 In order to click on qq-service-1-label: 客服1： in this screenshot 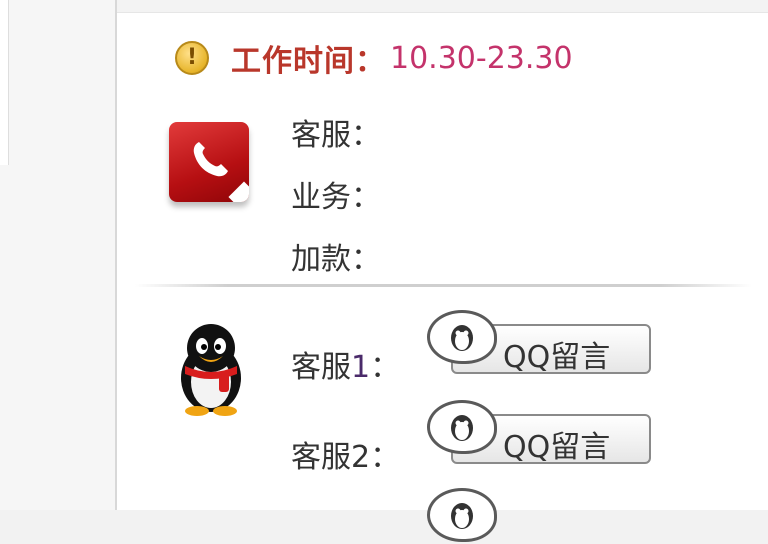, I will do `click(345, 364)`.